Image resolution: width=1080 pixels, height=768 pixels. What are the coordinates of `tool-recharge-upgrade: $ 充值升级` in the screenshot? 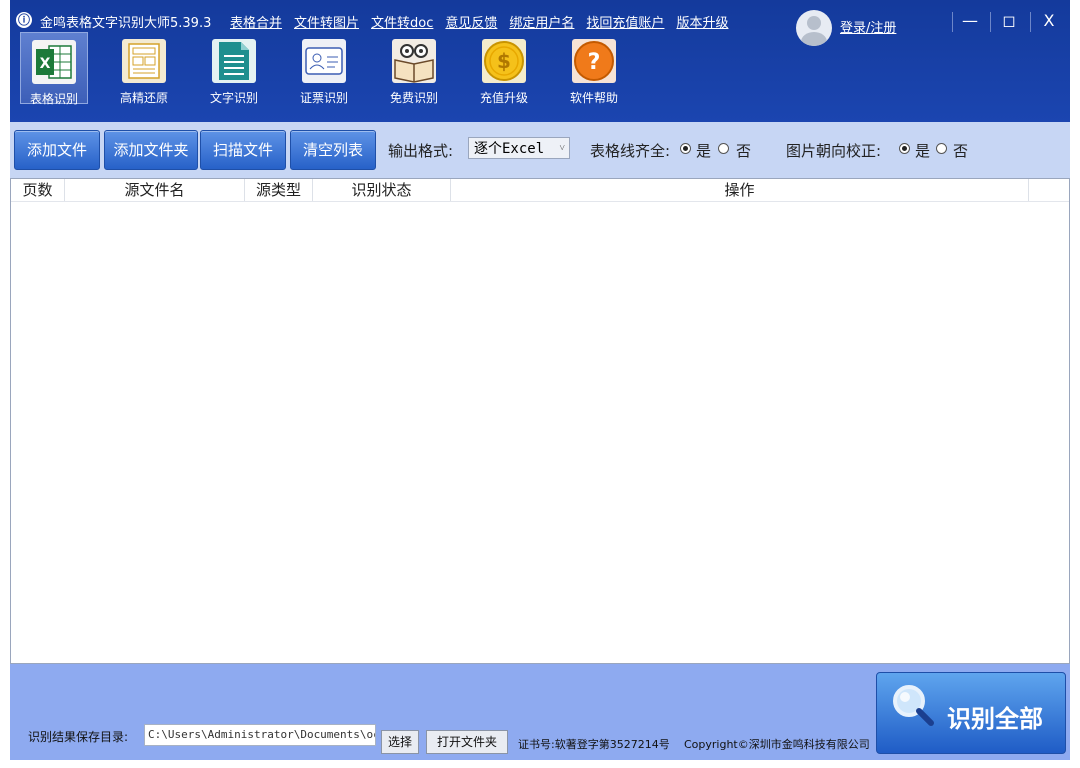 It's located at (504, 68).